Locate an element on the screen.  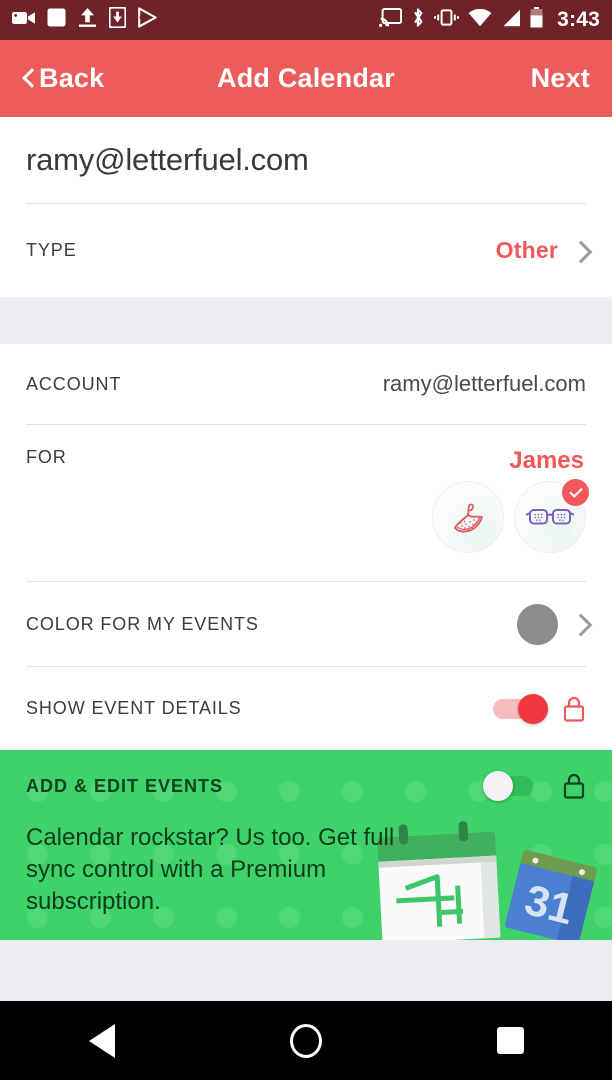
show-event-details-toggle is located at coordinates (520, 708).